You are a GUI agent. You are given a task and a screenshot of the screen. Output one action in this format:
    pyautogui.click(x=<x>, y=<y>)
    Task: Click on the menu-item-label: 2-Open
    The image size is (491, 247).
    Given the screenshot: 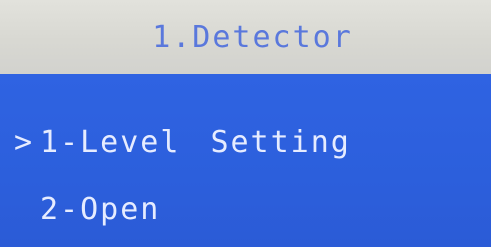 What is the action you would take?
    pyautogui.click(x=100, y=209)
    